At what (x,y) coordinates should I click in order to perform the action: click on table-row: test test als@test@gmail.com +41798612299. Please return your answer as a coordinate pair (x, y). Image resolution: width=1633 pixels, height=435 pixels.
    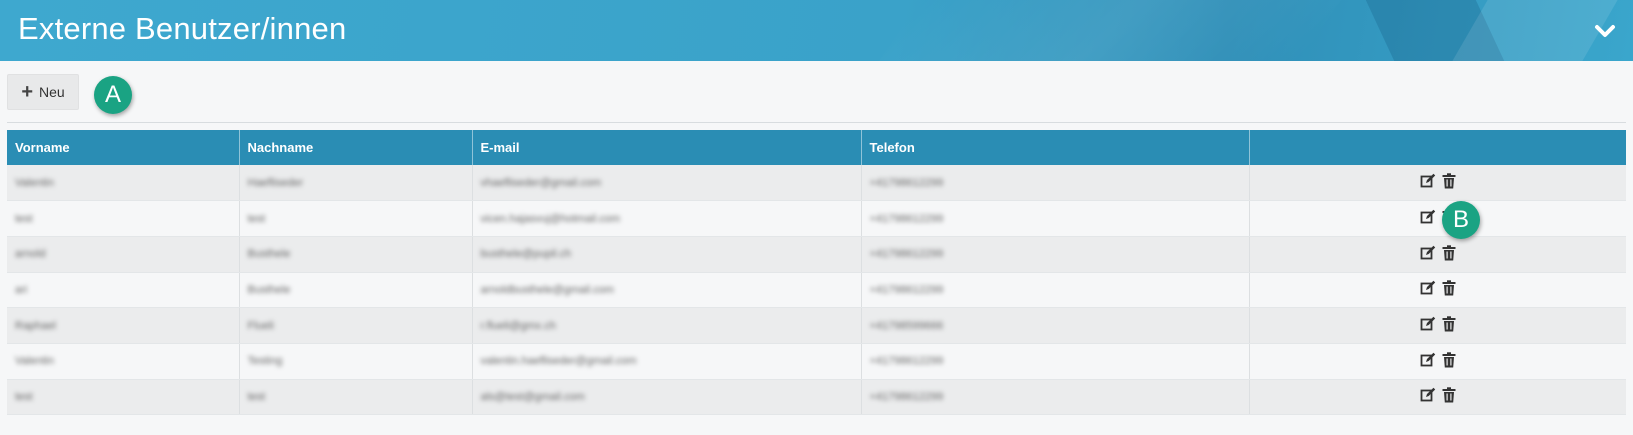
    Looking at the image, I should click on (816, 397).